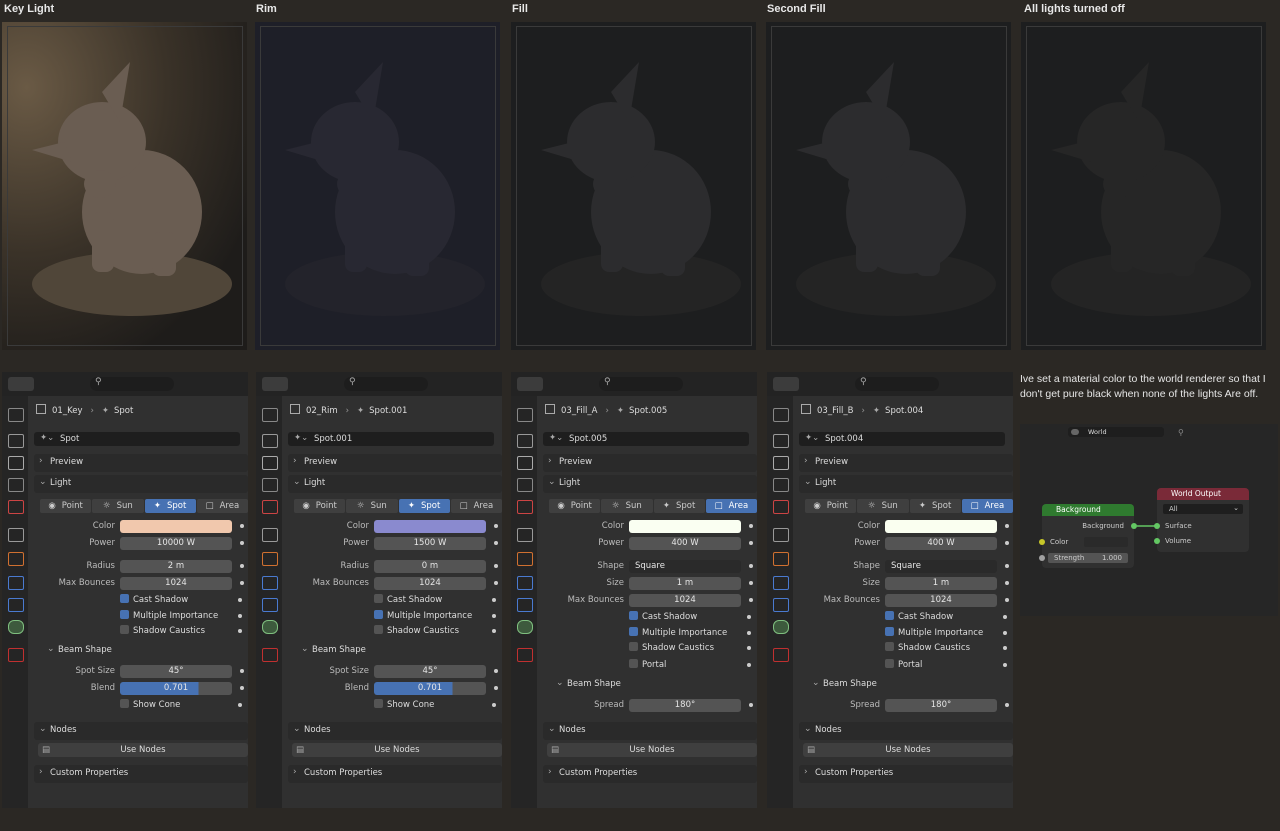  Describe the element at coordinates (1005, 665) in the screenshot. I see `portal-option-keyframe-dot` at that location.